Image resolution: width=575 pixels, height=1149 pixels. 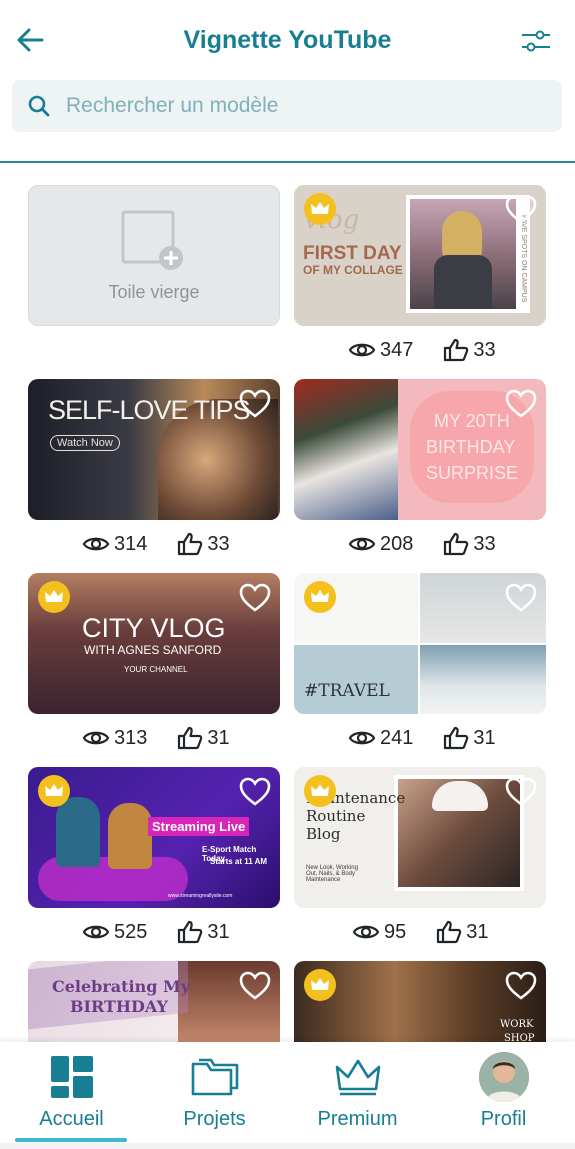 I want to click on system-bar, so click(x=287, y=1146).